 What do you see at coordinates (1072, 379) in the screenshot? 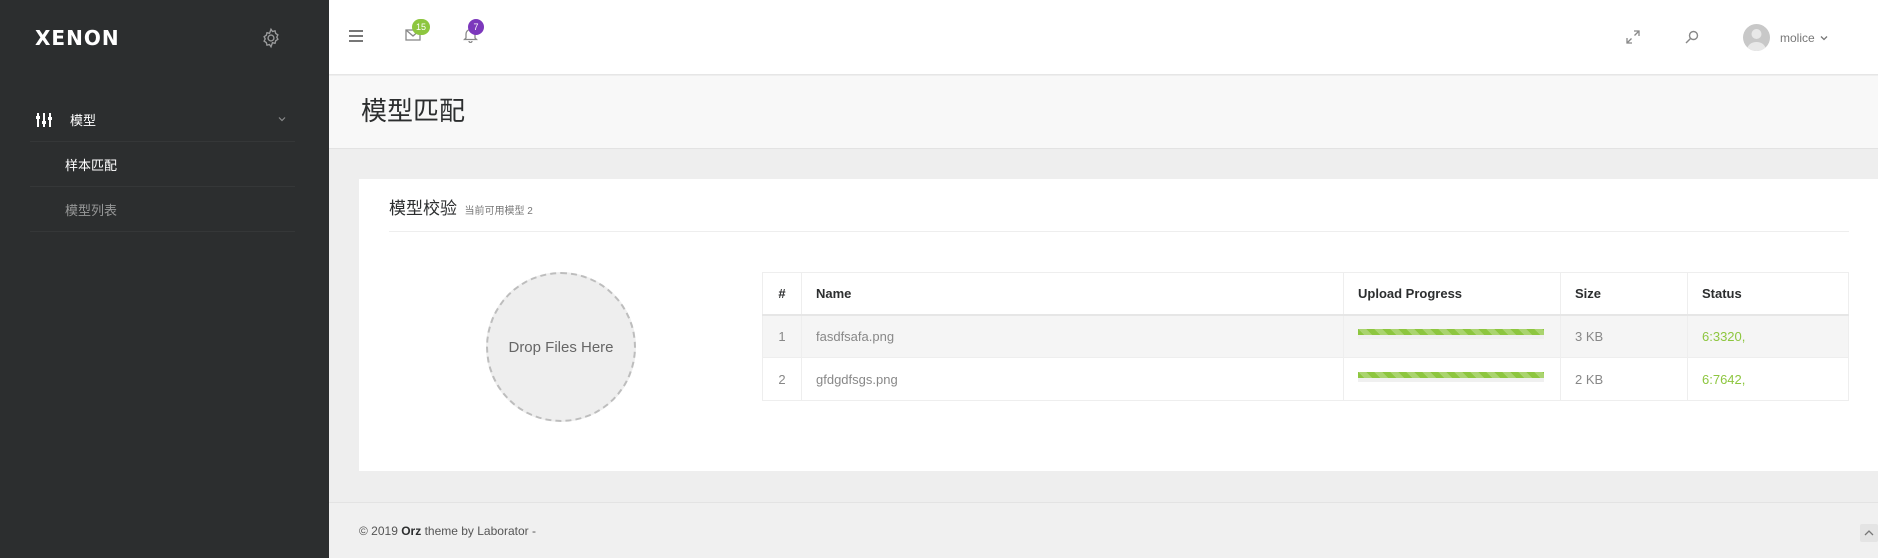
I see `file-name: gfdgdfsgs.png` at bounding box center [1072, 379].